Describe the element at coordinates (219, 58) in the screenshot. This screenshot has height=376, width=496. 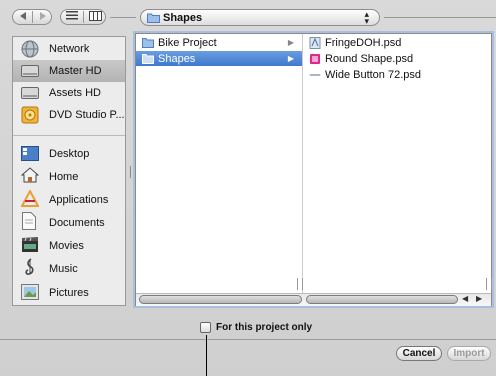
I see `list-item-shapes: Shapes ▶` at that location.